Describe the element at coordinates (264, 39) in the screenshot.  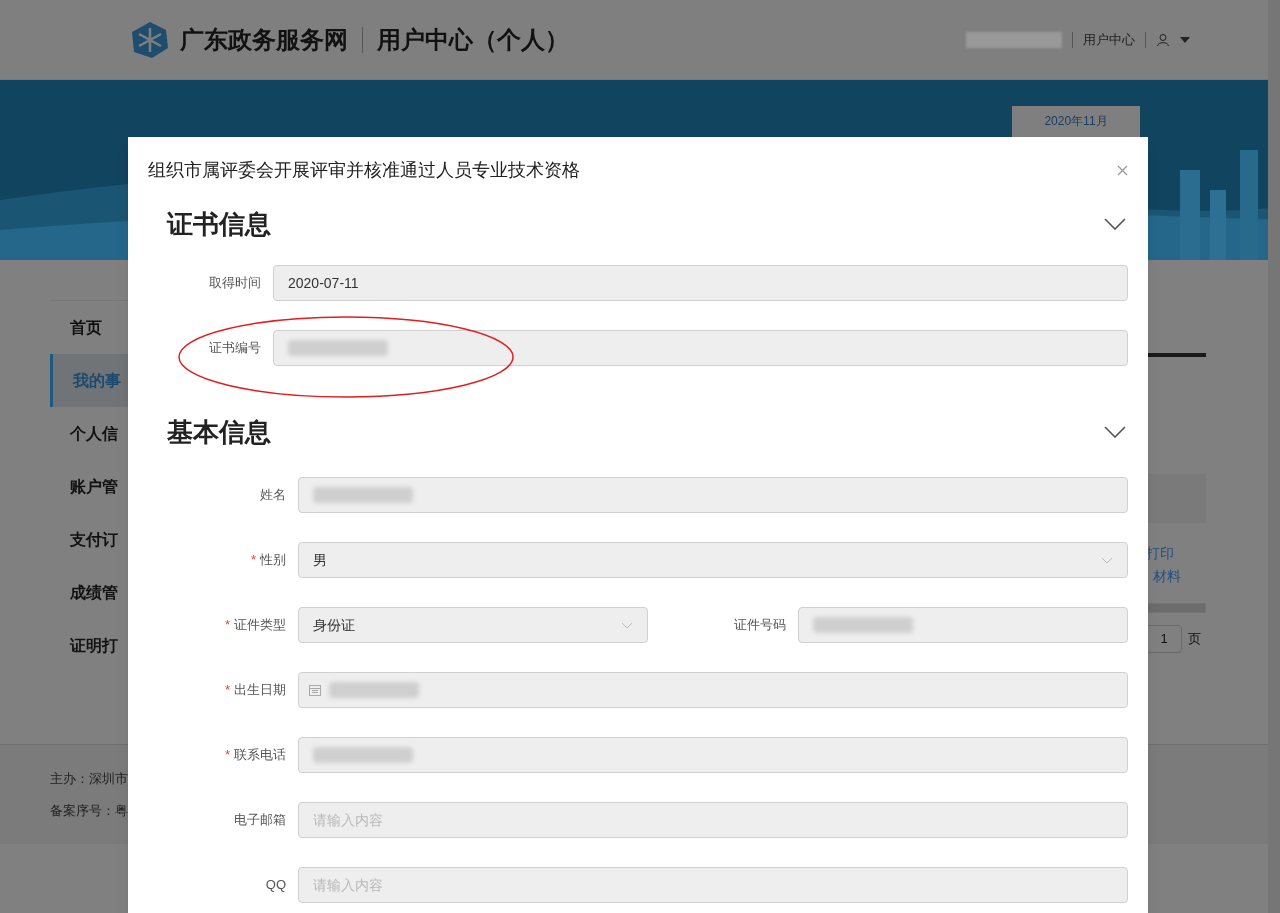
I see `site-name: 广东政务服务网` at that location.